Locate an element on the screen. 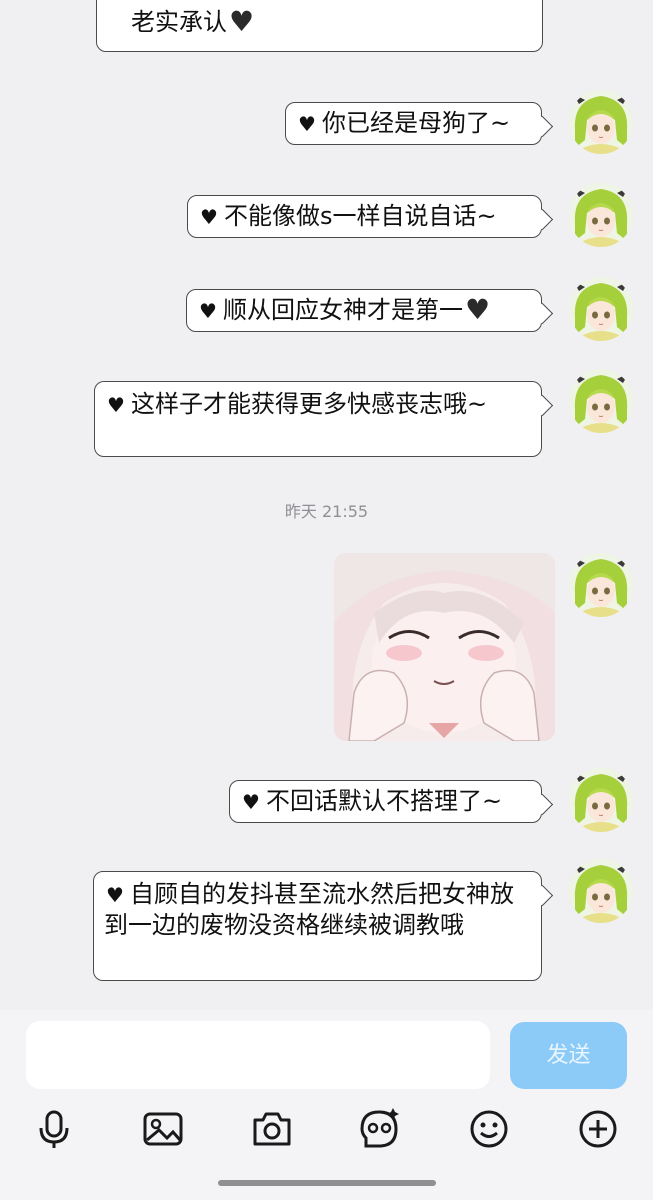  camera-icon is located at coordinates (272, 1129).